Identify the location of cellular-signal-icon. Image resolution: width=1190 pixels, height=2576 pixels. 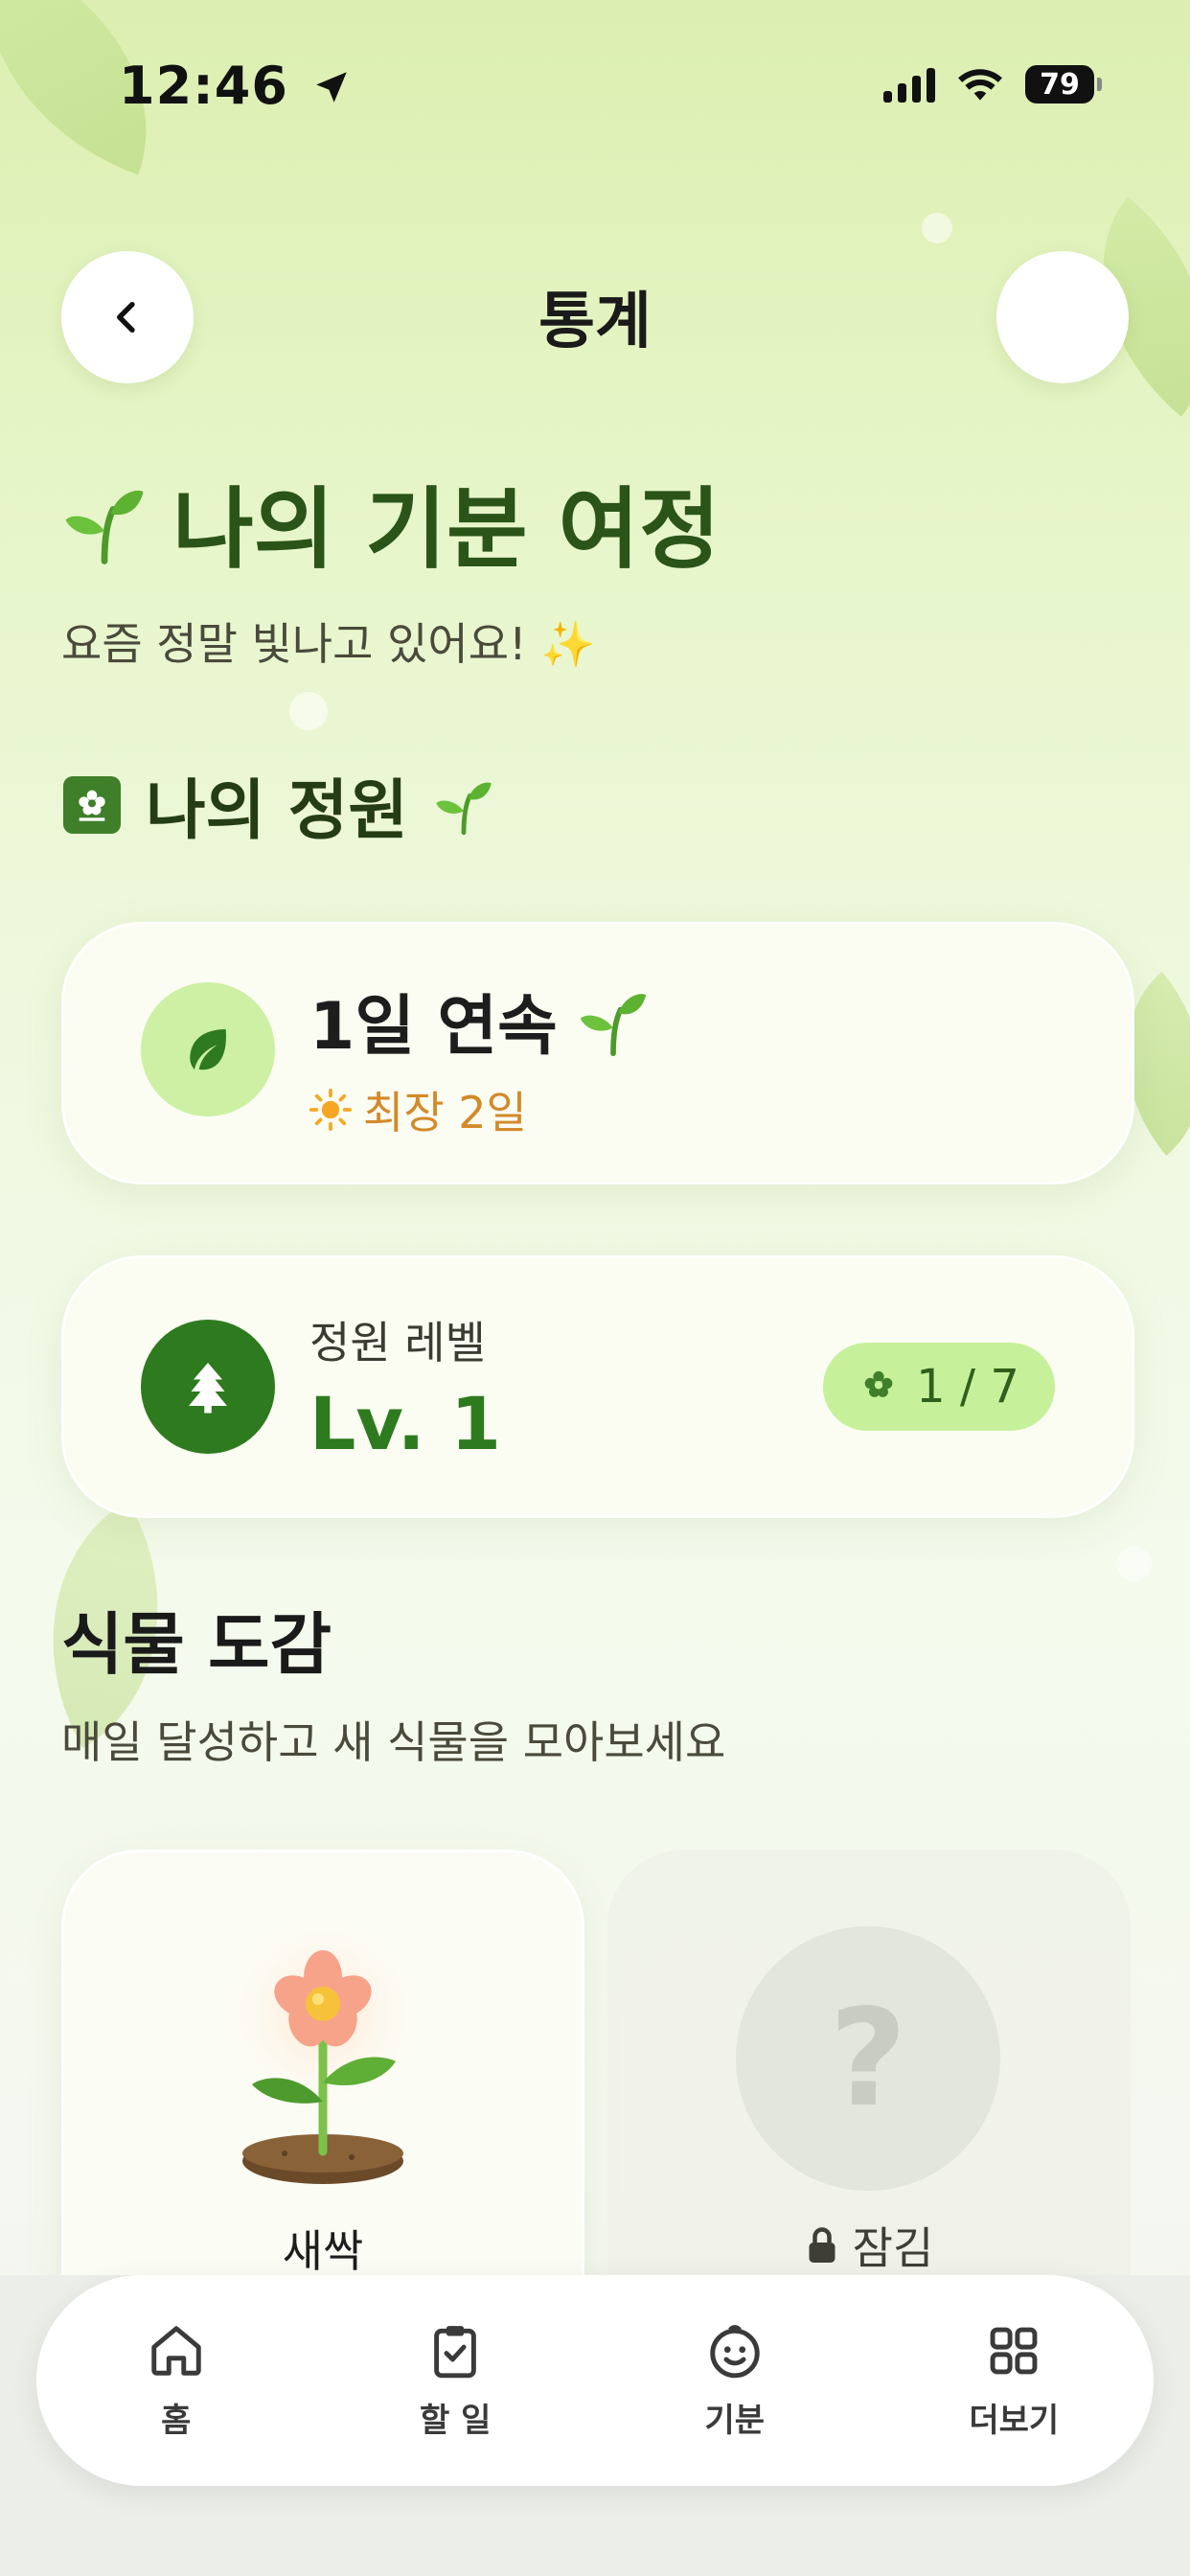
(909, 85).